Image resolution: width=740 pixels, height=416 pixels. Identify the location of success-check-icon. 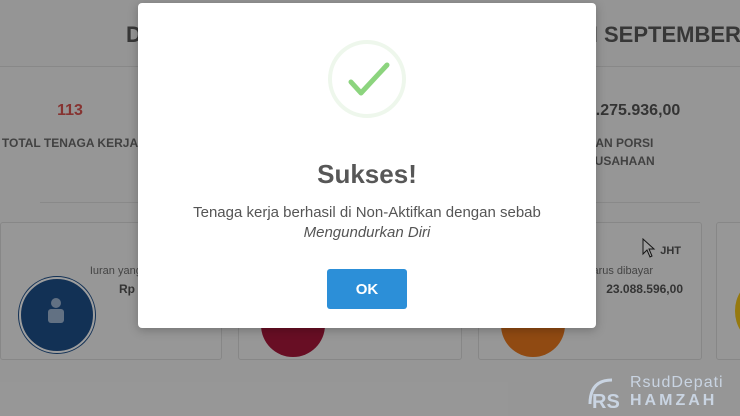
(367, 79).